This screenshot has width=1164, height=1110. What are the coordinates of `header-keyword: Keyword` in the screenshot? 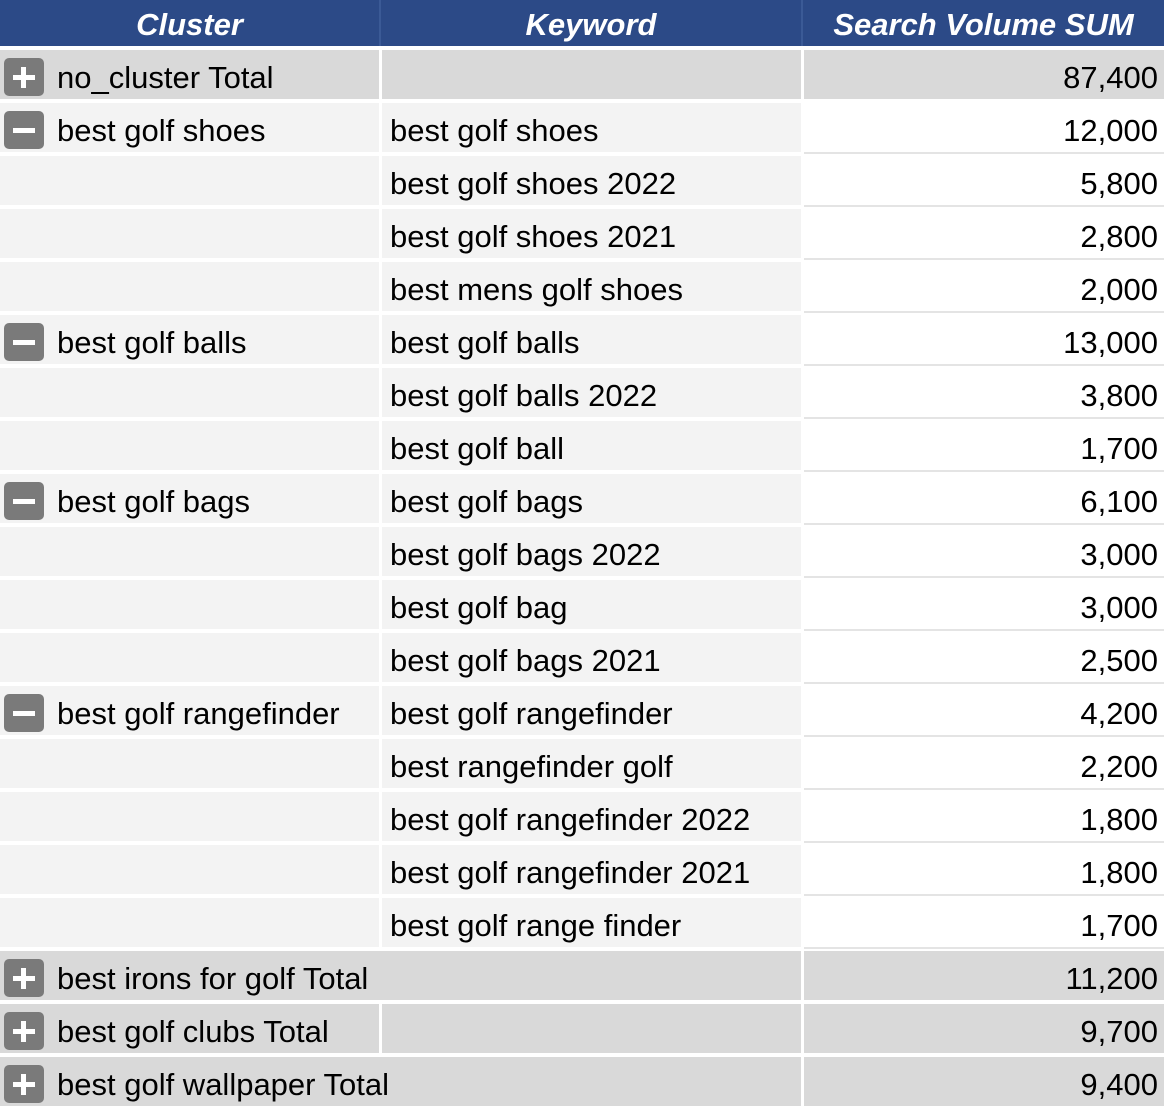 It's located at (592, 23).